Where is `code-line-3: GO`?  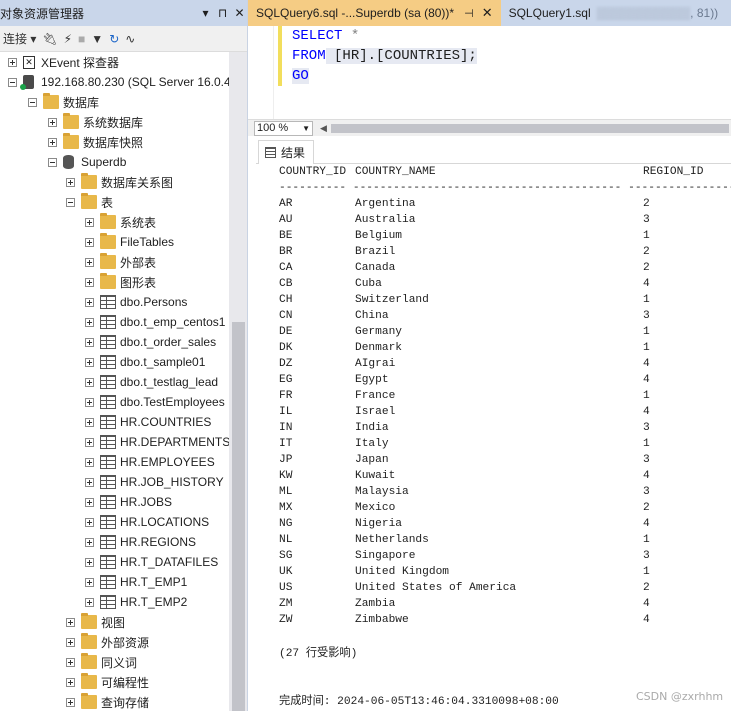
code-line-3: GO is located at coordinates (384, 76).